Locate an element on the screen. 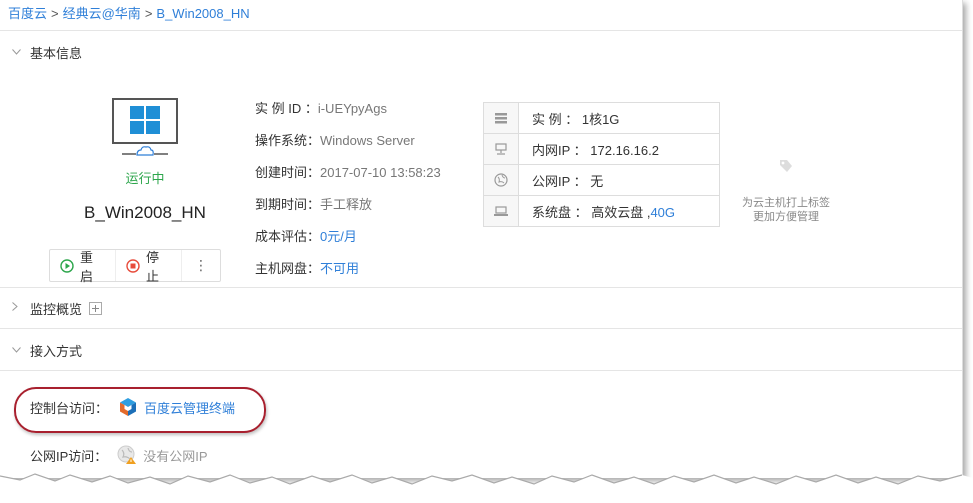 This screenshot has width=973, height=503. public-ip-access-label: 公网IP访问： is located at coordinates (69, 456).